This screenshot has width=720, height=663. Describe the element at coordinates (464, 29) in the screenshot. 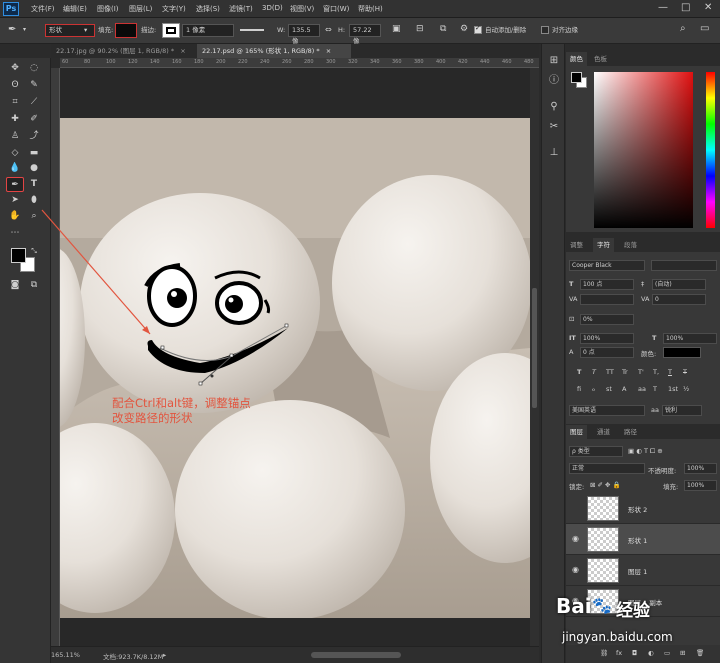

I see `gear-icon: ⚙` at that location.